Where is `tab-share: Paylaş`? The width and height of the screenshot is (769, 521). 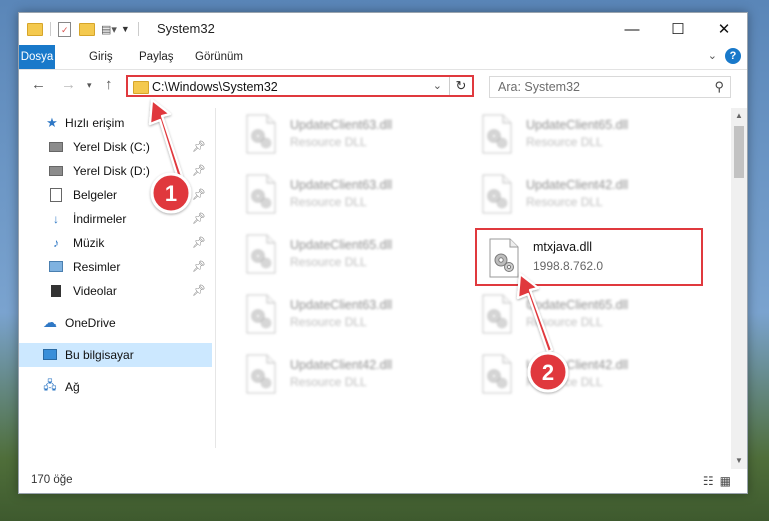 tab-share: Paylaş is located at coordinates (156, 57).